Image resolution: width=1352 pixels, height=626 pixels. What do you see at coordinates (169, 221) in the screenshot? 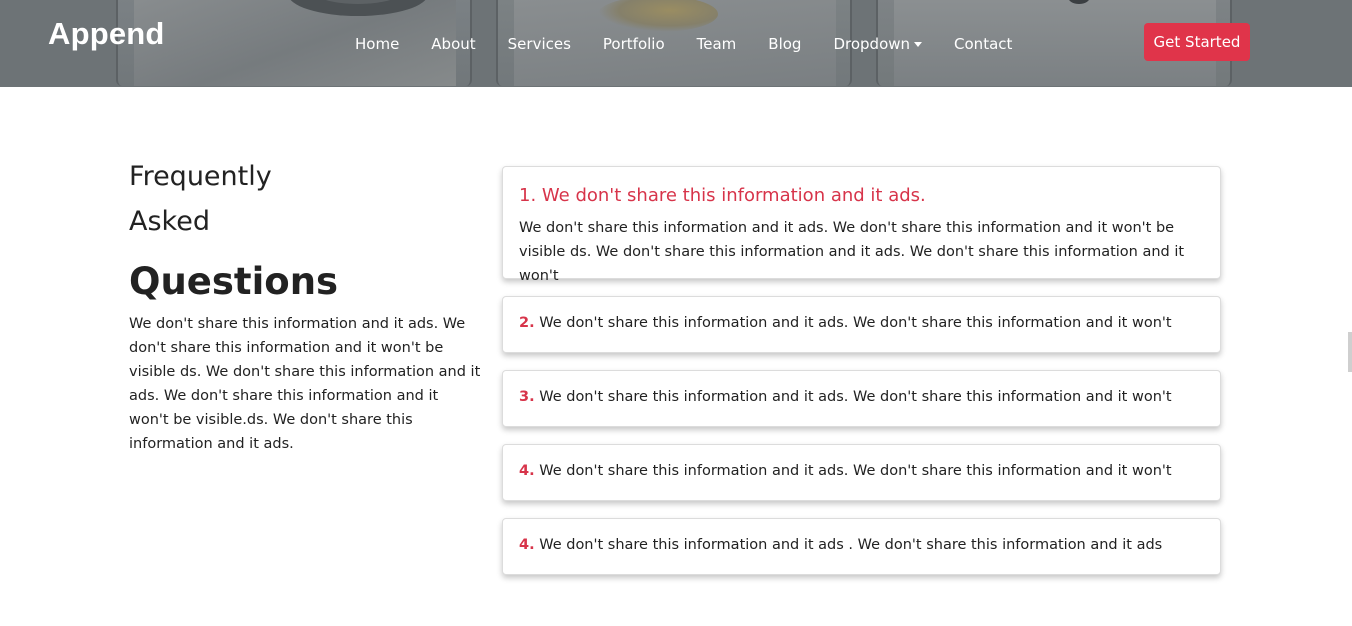
I see `faq-heading-line-2: Asked` at bounding box center [169, 221].